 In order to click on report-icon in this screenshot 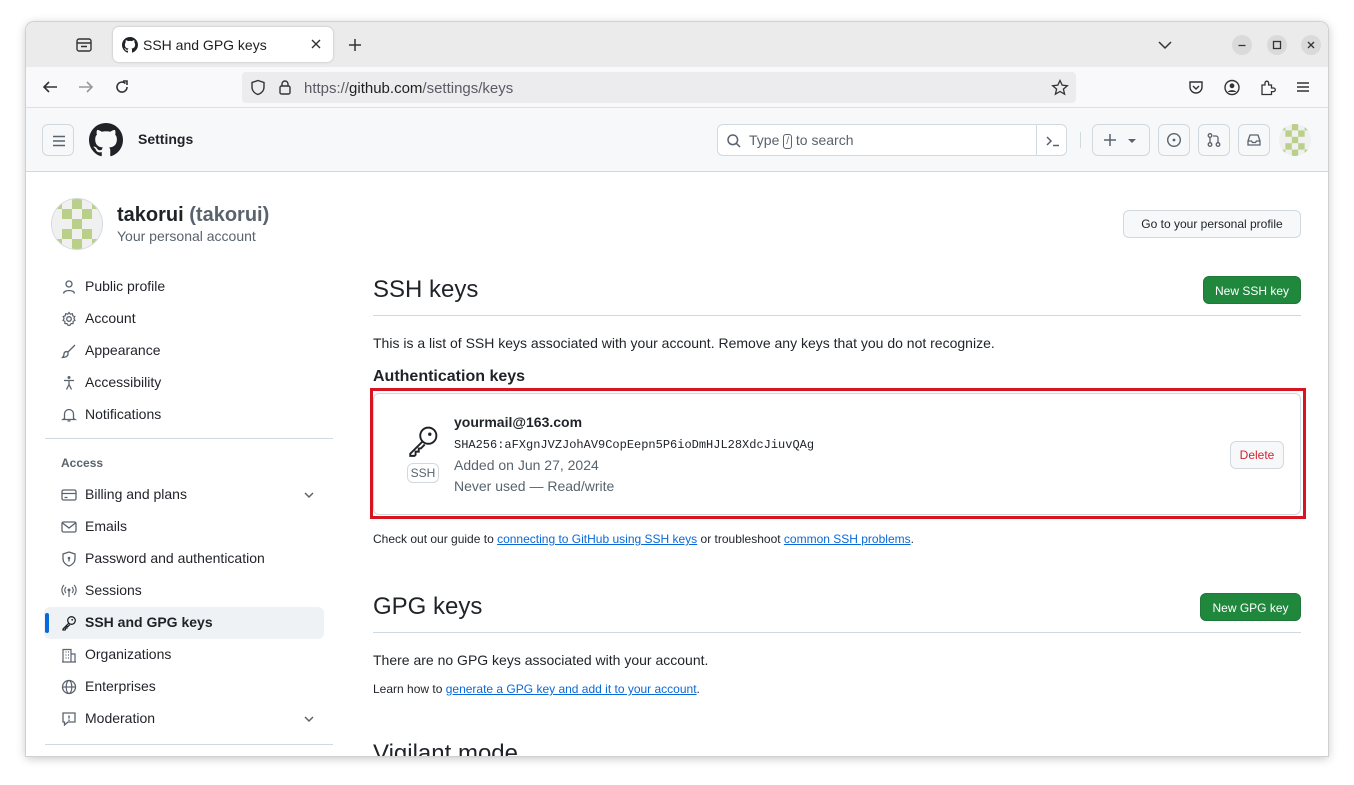, I will do `click(69, 719)`.